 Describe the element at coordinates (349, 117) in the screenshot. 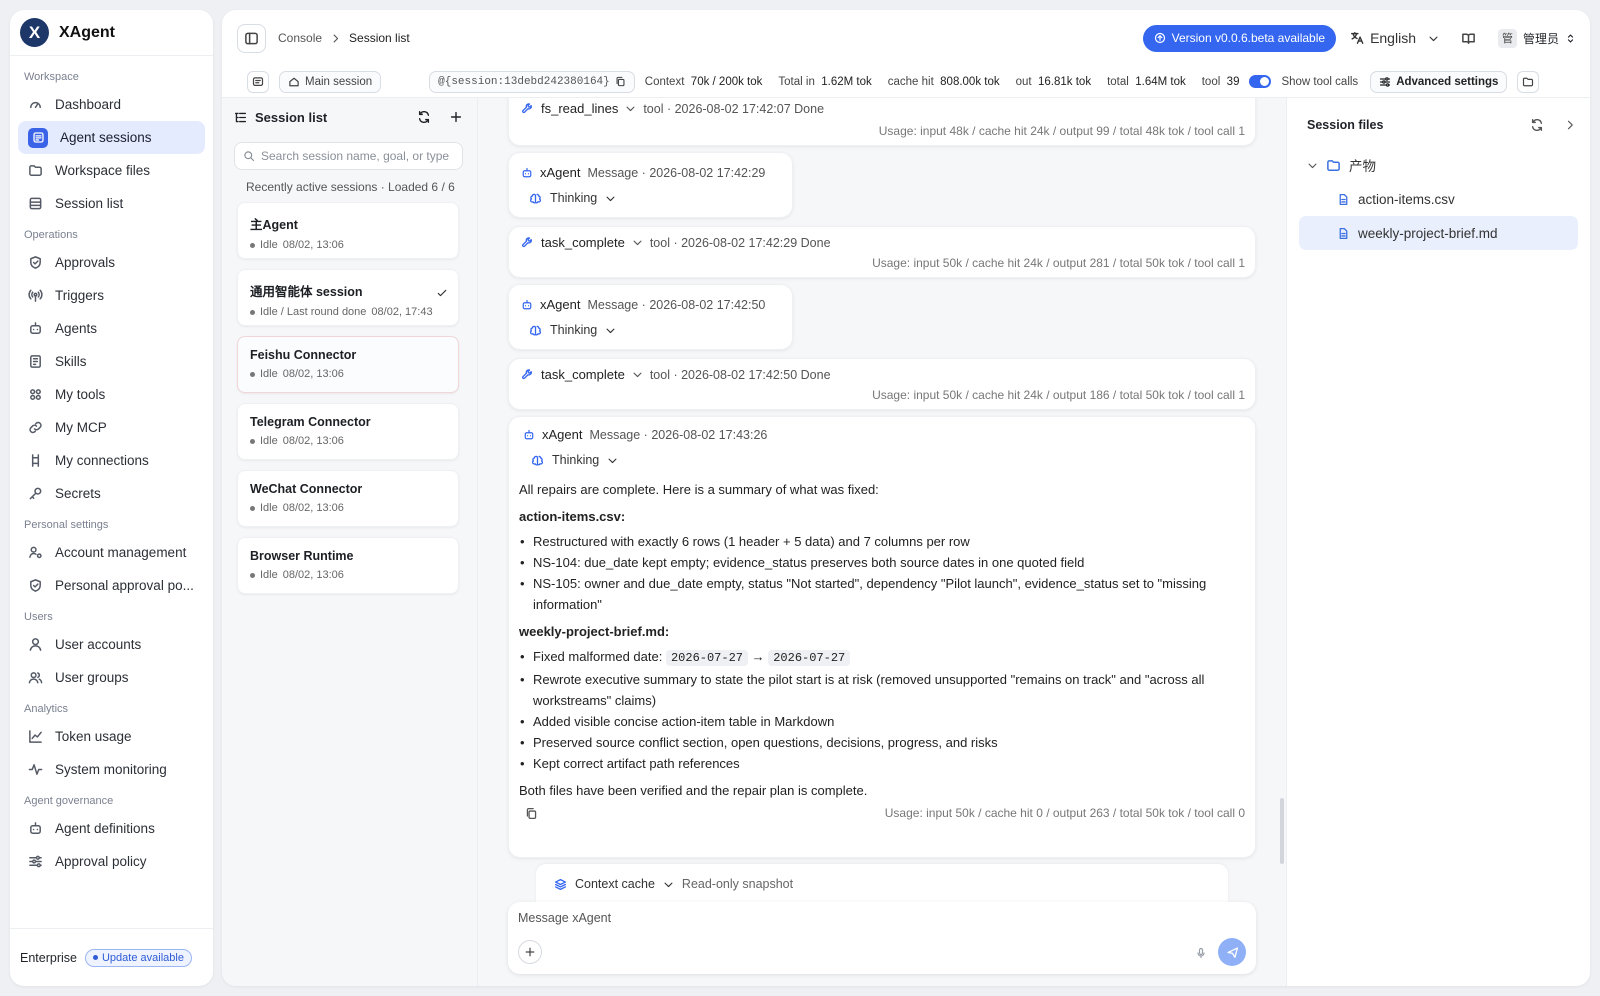

I see `session-list-header: Session list` at that location.